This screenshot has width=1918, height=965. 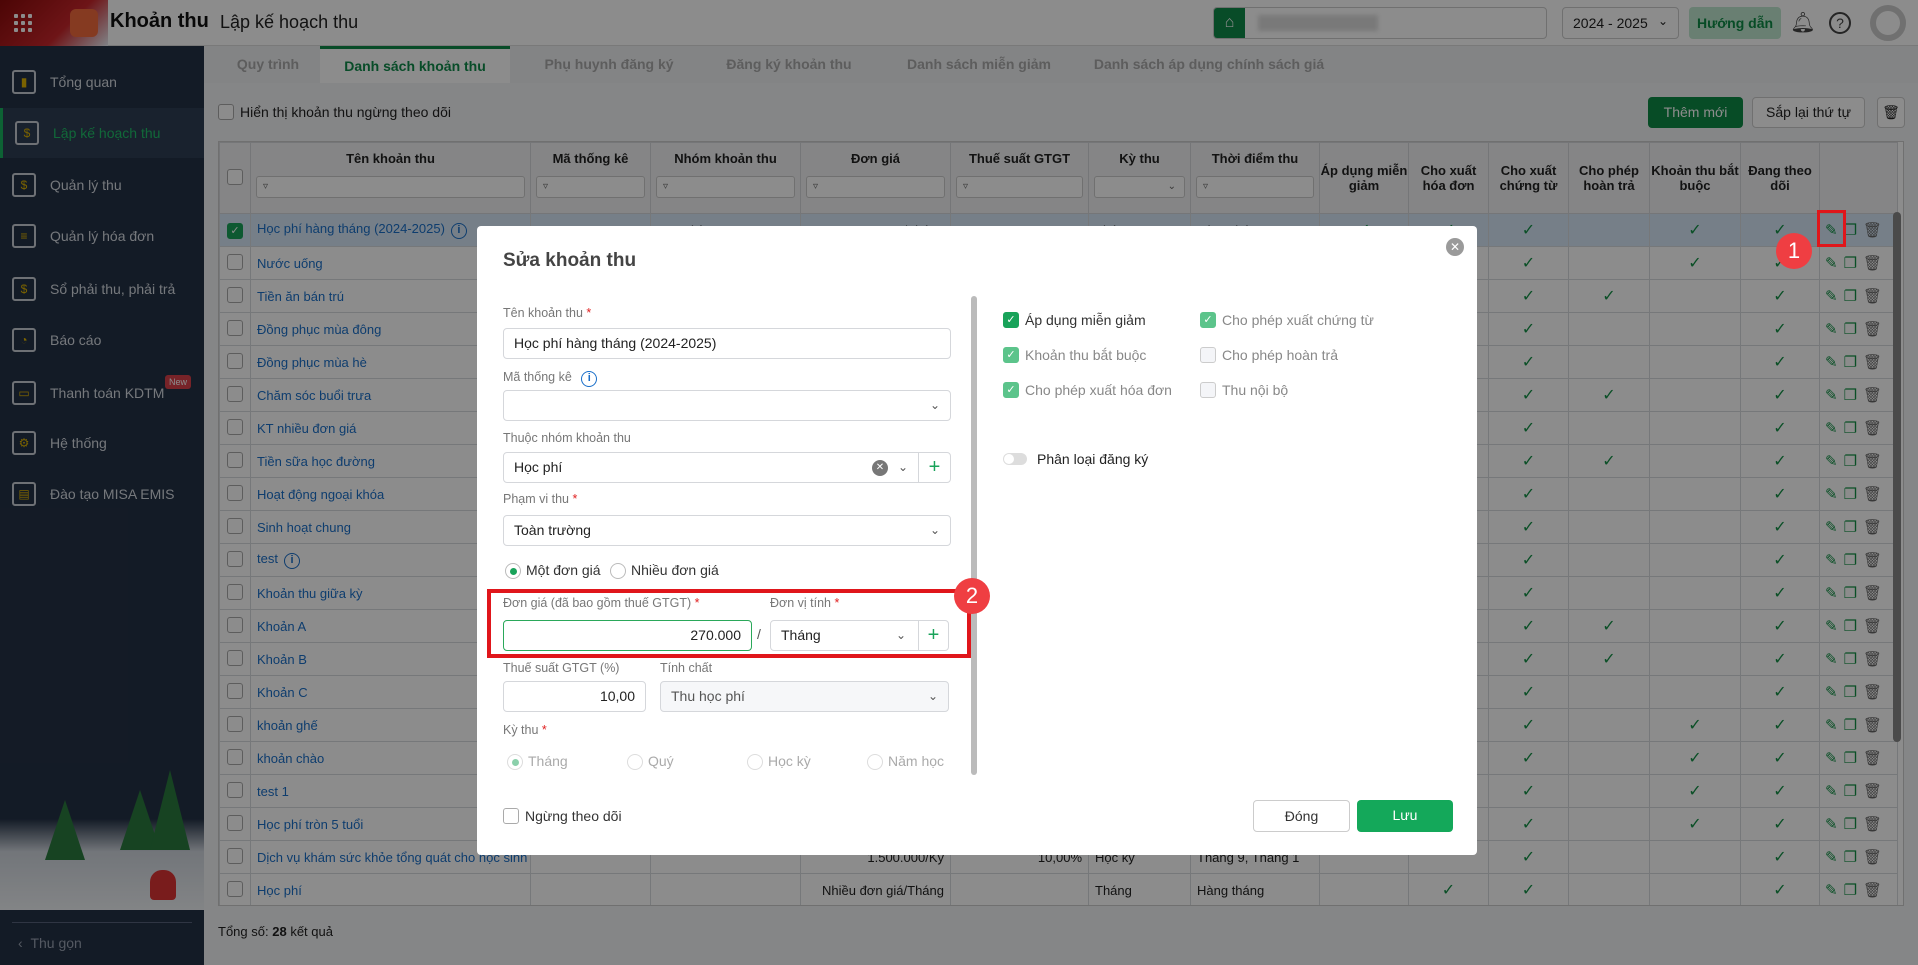 What do you see at coordinates (567, 438) in the screenshot?
I see `group-label: Thuộc nhóm khoản thu` at bounding box center [567, 438].